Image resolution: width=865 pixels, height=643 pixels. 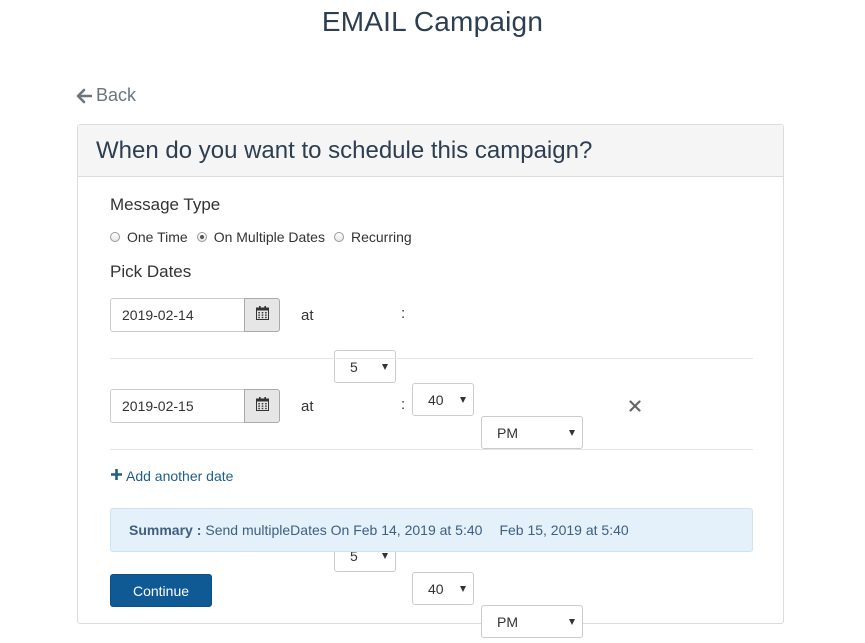 I want to click on radio-multiple-dates: On Multiple Dates, so click(x=260, y=237).